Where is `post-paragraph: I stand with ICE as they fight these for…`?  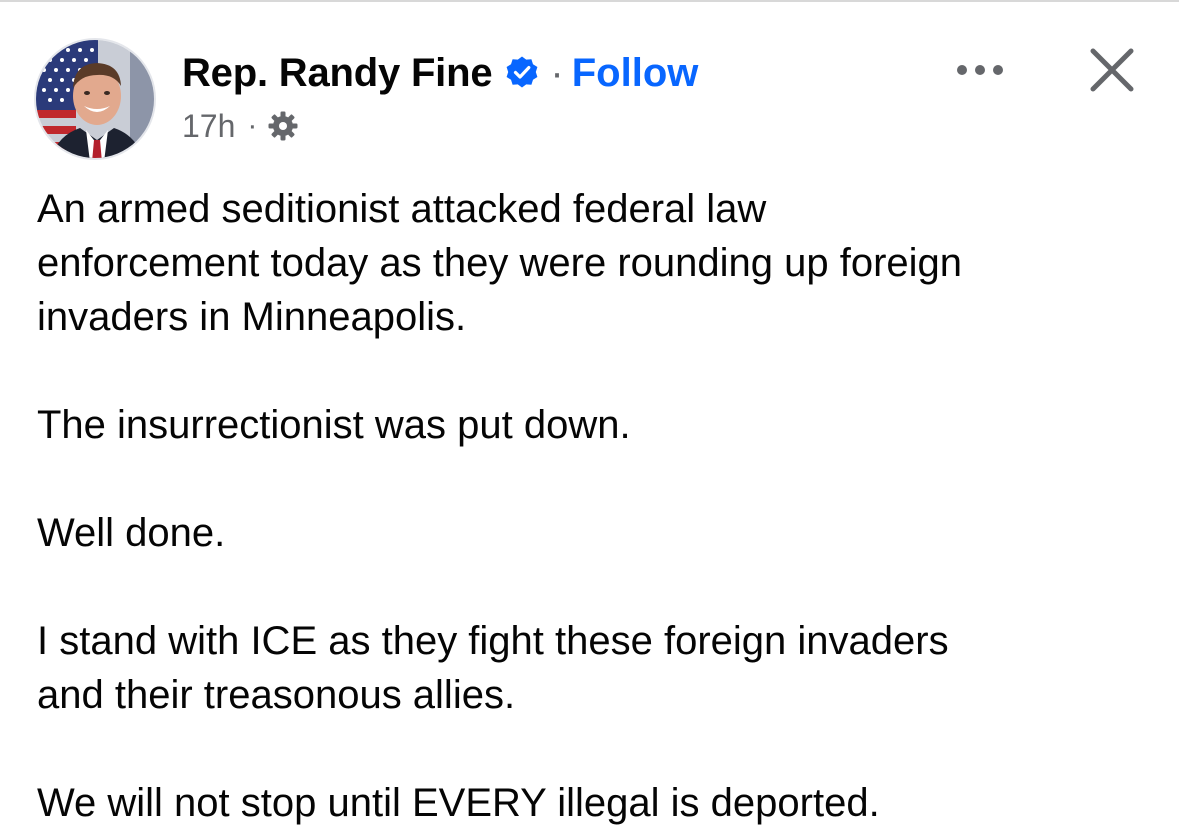
post-paragraph: I stand with ICE as they fight these for… is located at coordinates (493, 668).